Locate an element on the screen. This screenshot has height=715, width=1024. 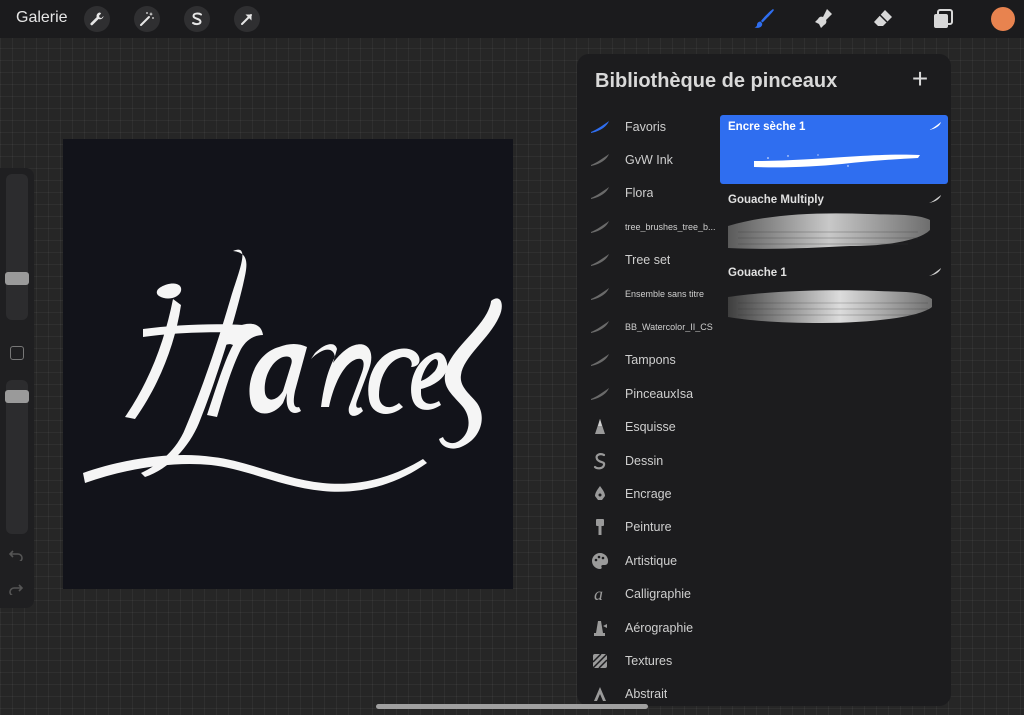
svg-text: a is located at coordinates (598, 594).